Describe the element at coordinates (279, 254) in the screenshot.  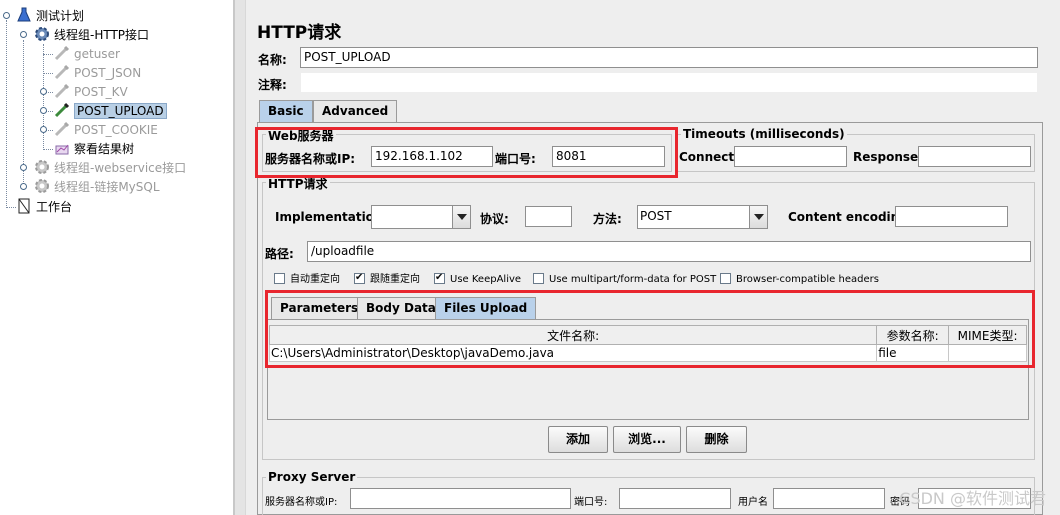
I see `path-label: 路径:` at that location.